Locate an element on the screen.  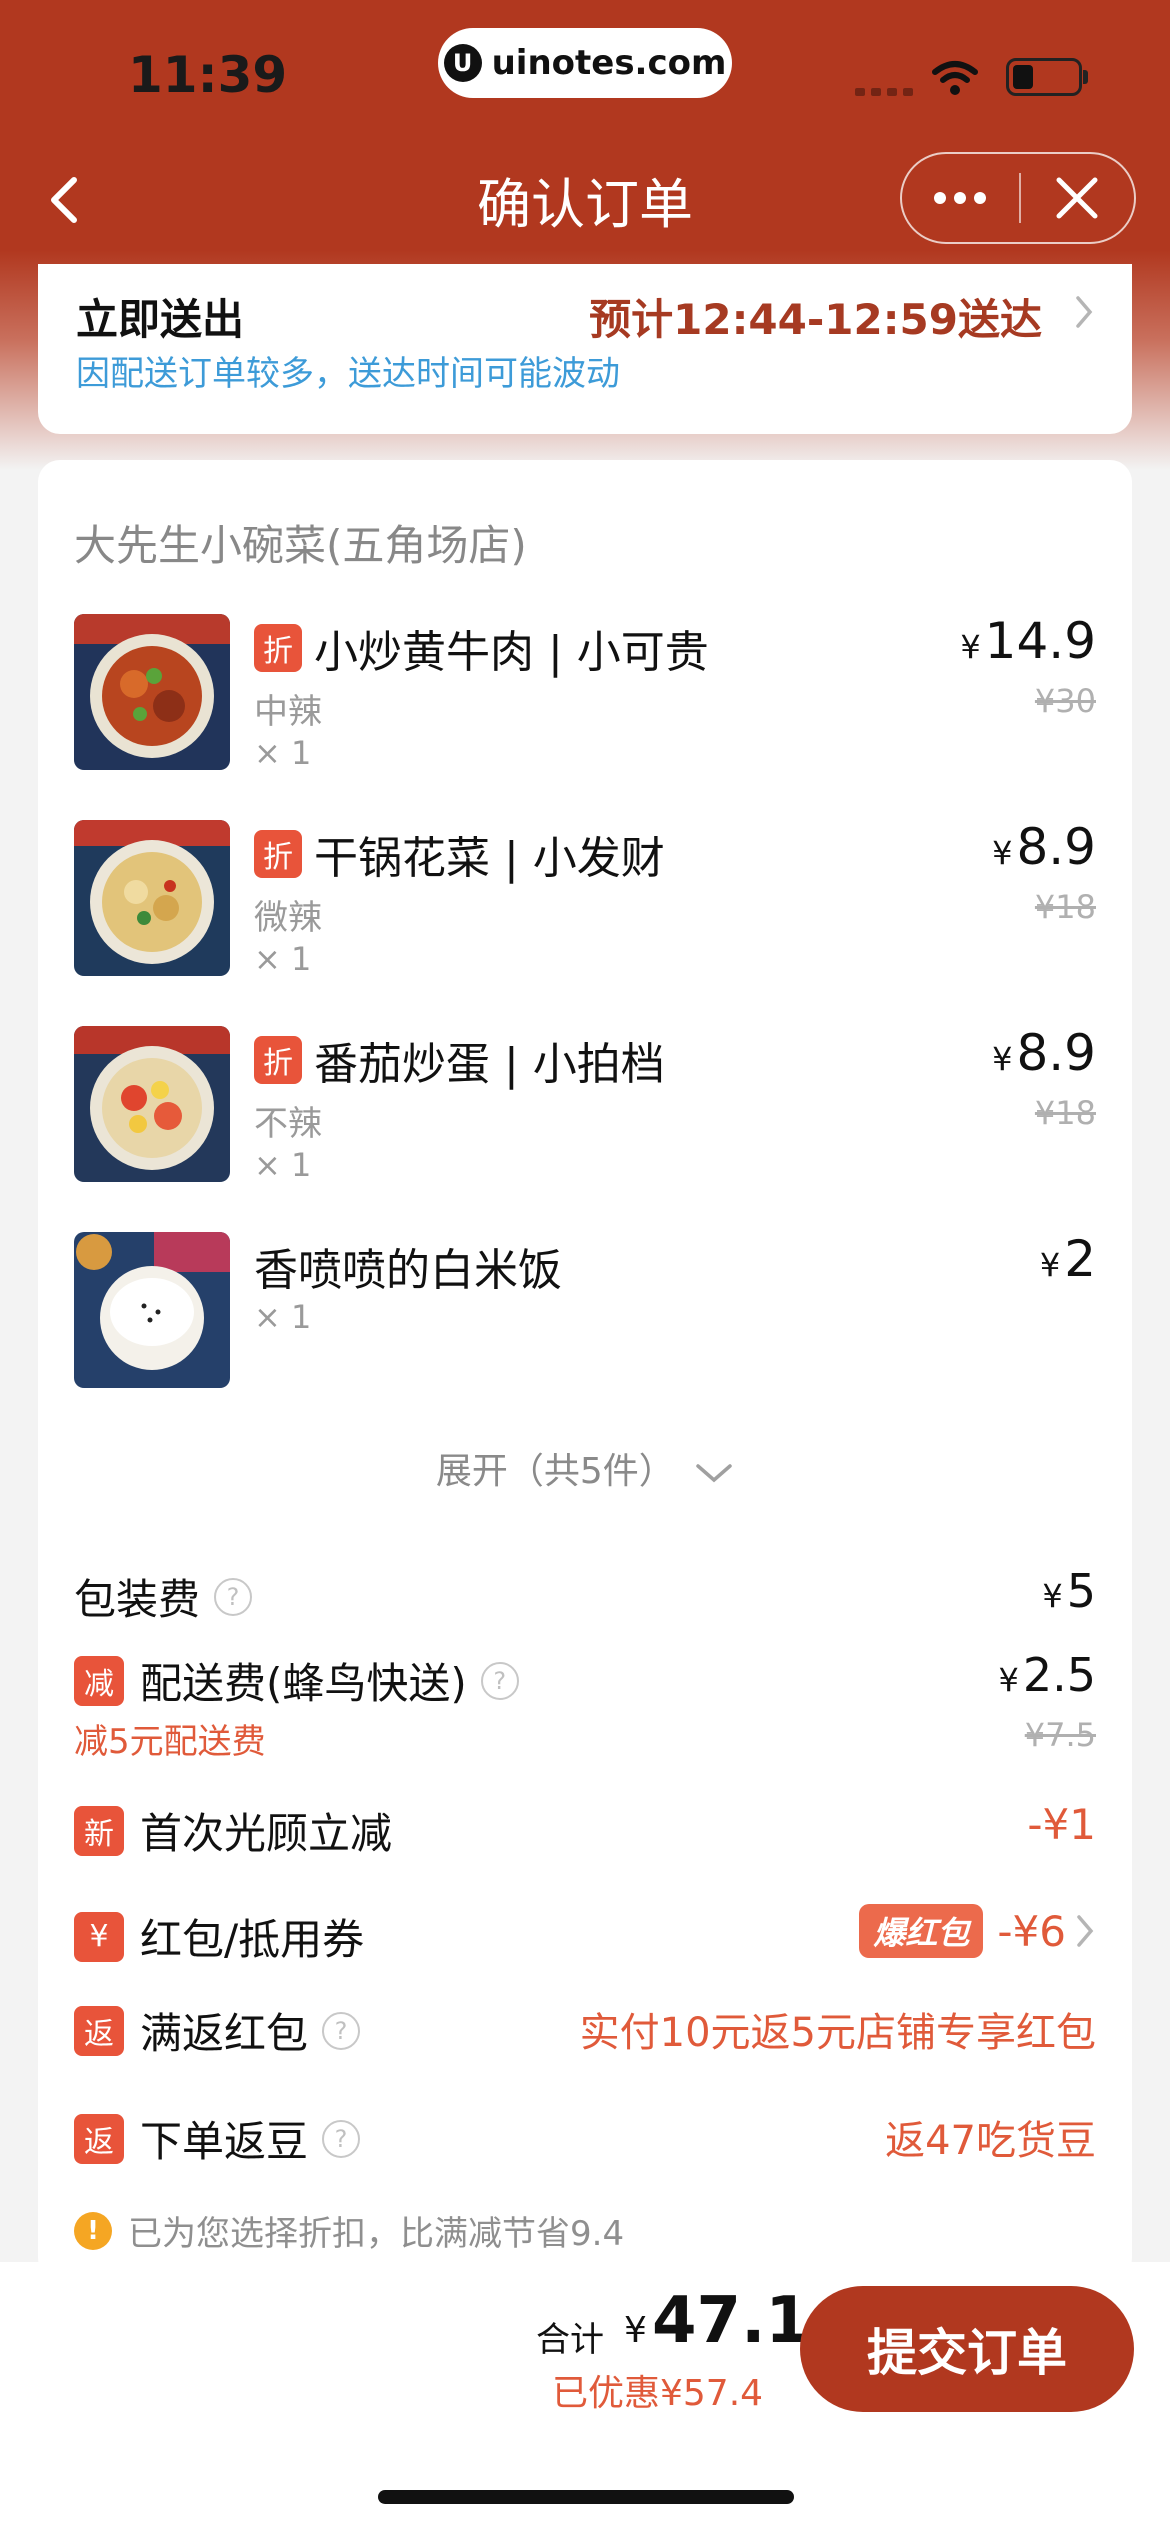
expand-label: 展开（共5件） is located at coordinates (555, 1471).